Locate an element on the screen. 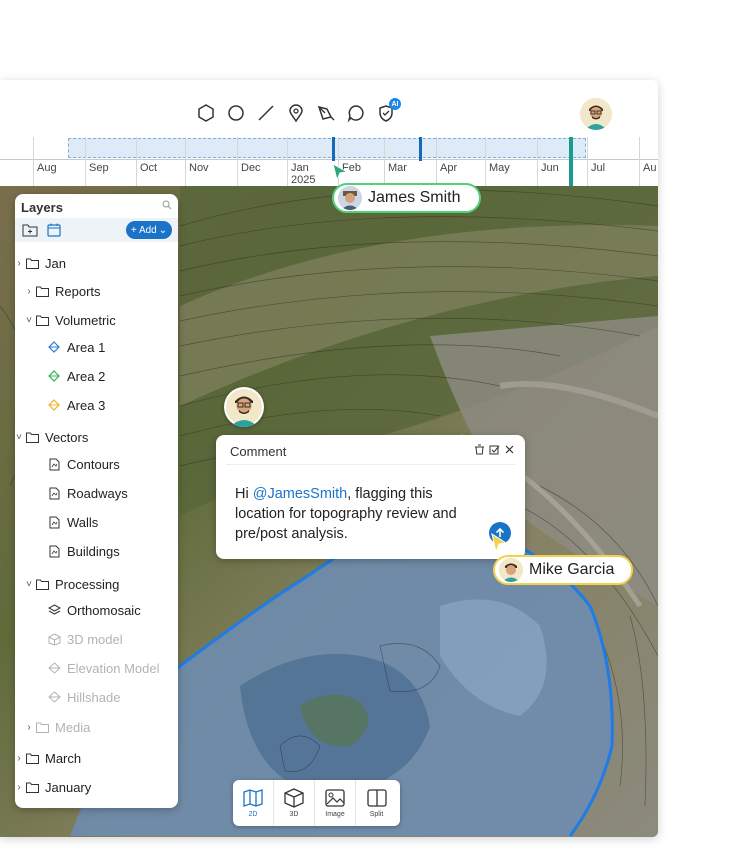  layer-elevation-model: Elevation Model is located at coordinates (102, 668).